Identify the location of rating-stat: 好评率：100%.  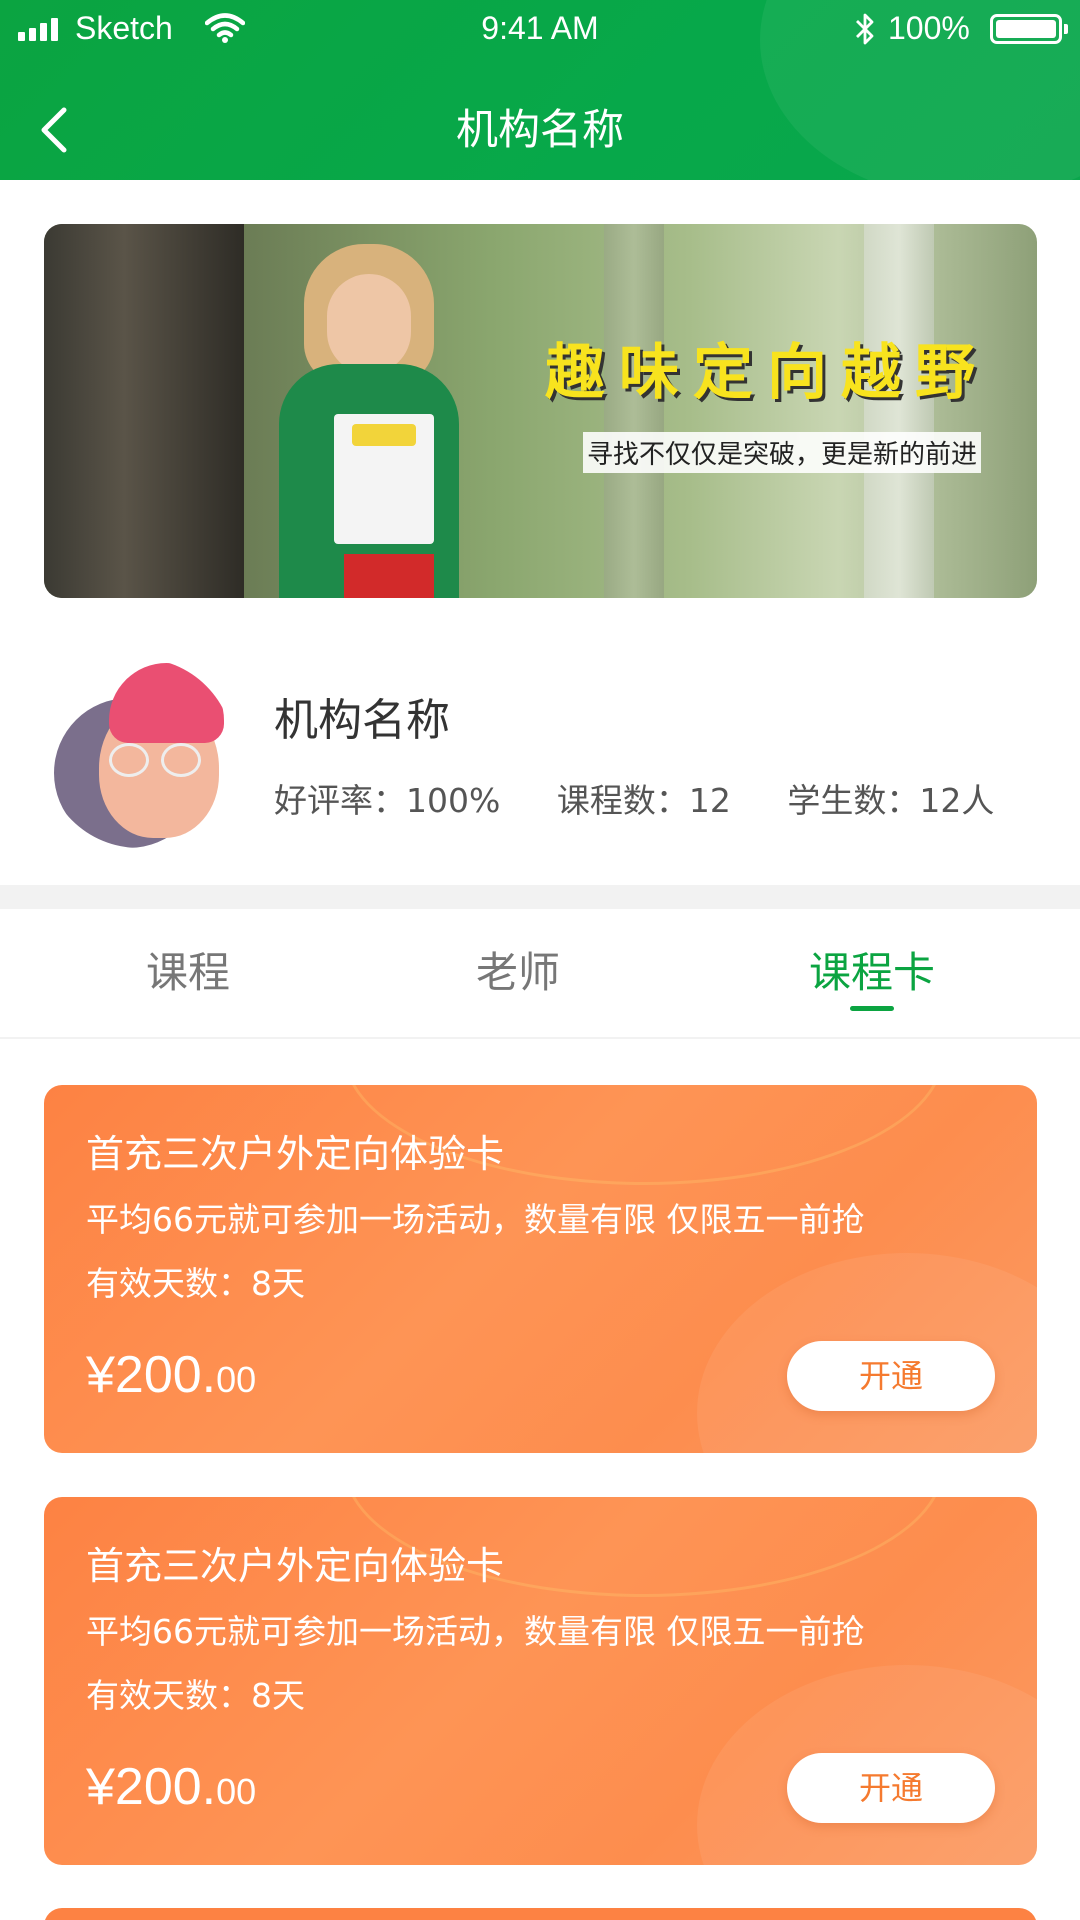
(387, 800).